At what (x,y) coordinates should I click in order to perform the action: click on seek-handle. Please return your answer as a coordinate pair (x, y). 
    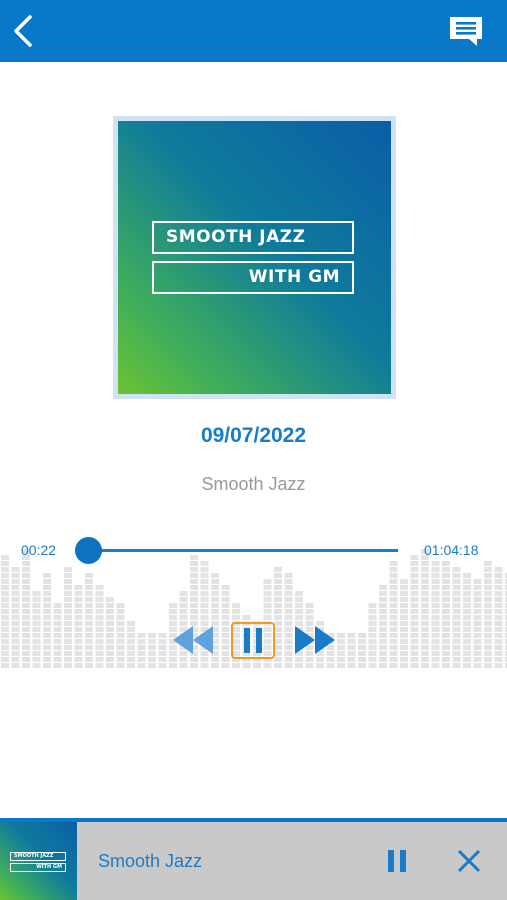
    Looking at the image, I should click on (88, 550).